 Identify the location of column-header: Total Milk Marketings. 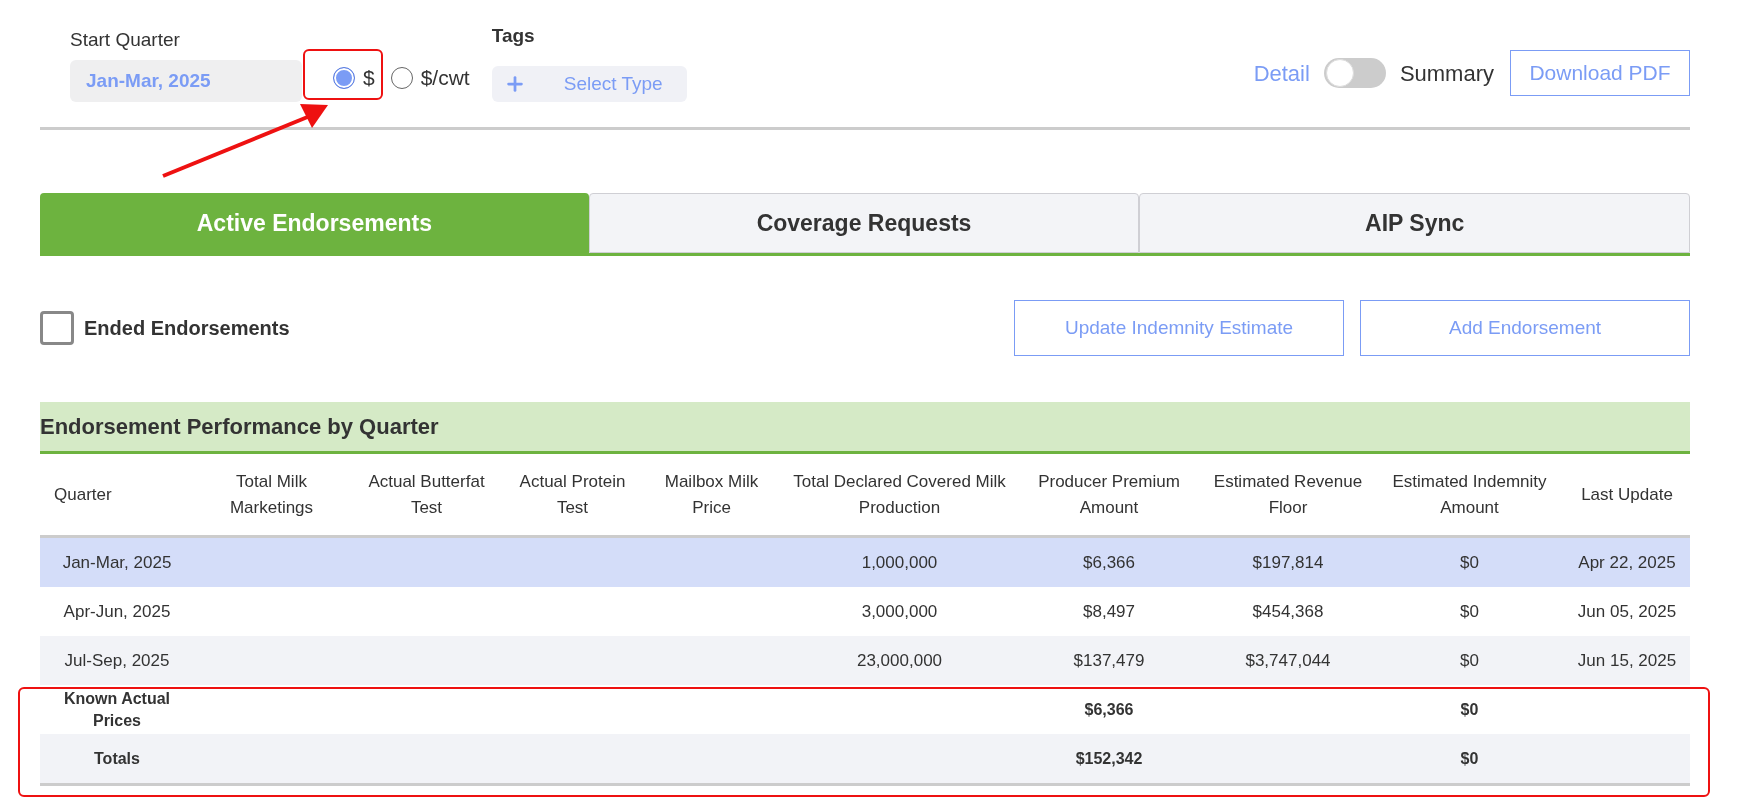
(271, 494).